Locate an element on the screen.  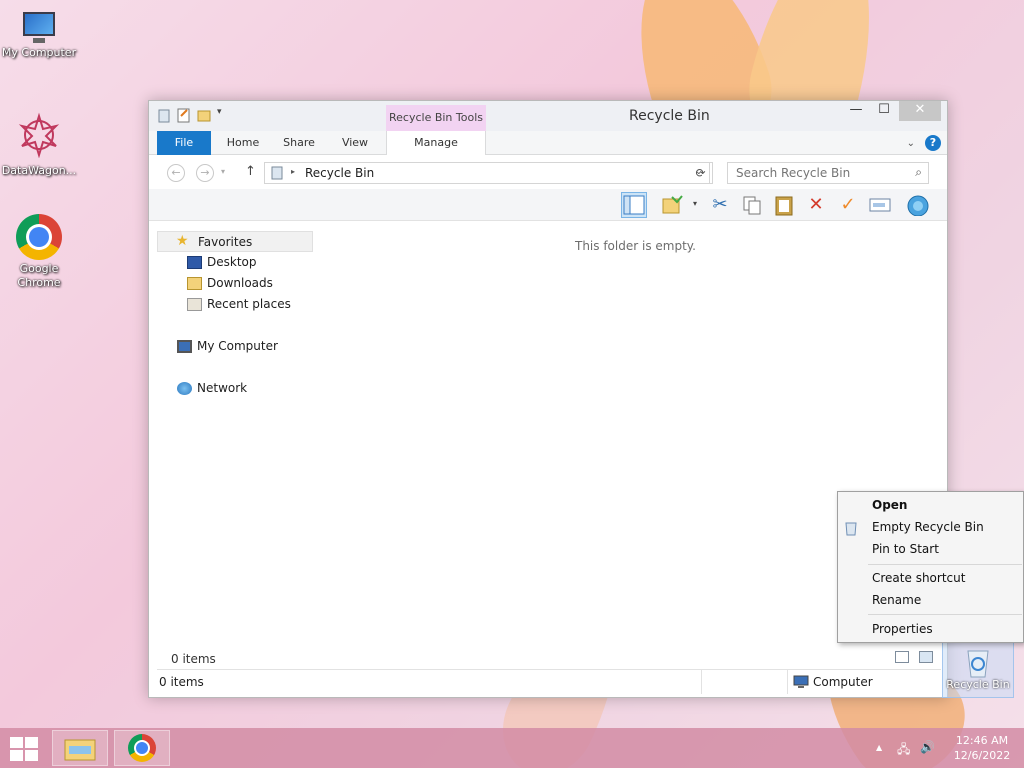
desktop-icon-label: Recycle Bin is located at coordinates (978, 684).